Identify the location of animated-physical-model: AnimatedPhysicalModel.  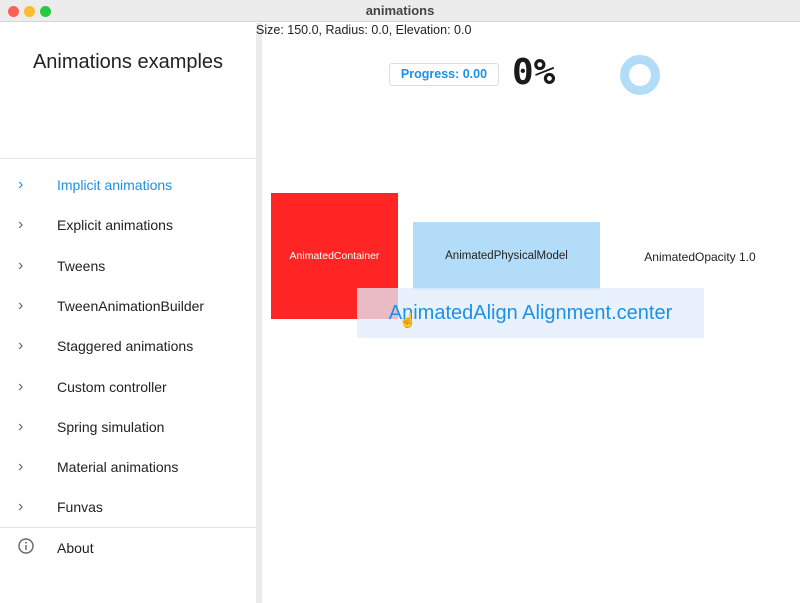
(506, 256).